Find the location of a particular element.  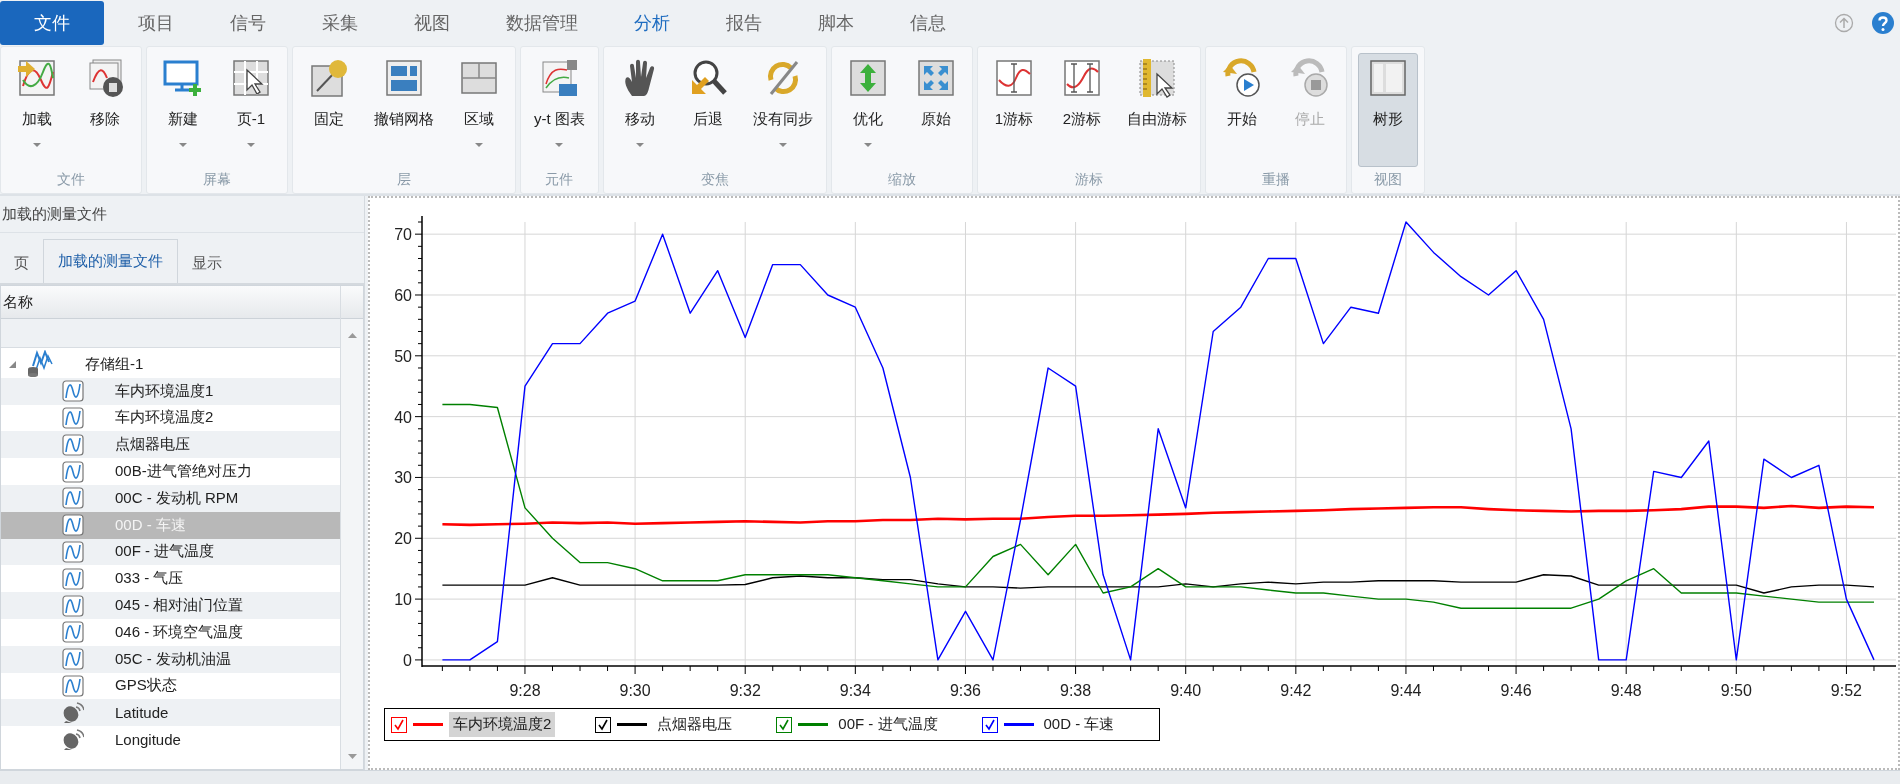

tree-row: 045 - 相对油门位置 is located at coordinates (170, 605).